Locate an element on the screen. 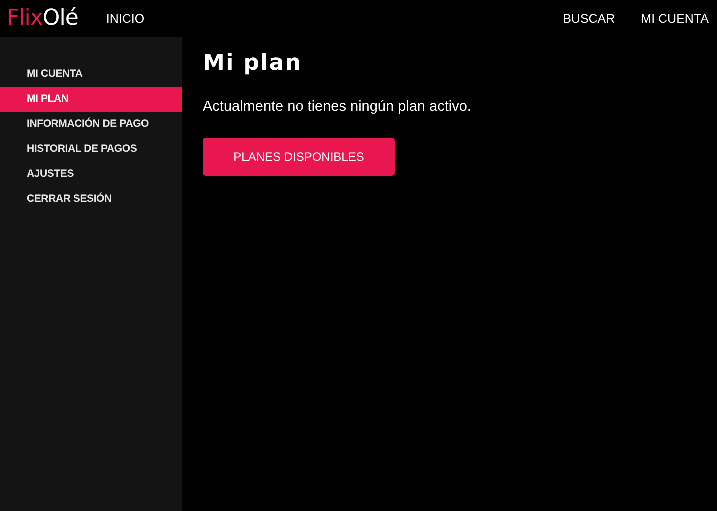  sidebar-item: MI CUENTA is located at coordinates (91, 74).